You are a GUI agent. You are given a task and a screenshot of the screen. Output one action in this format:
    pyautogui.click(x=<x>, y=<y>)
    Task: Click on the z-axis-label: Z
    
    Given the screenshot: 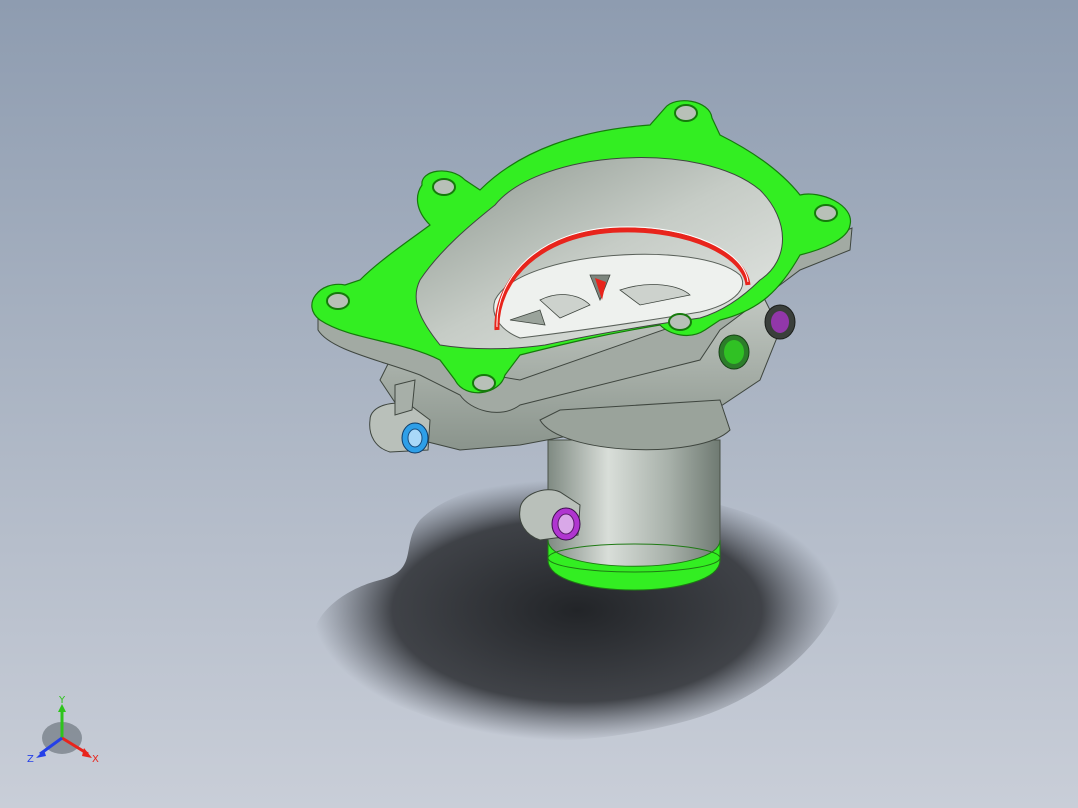 What is the action you would take?
    pyautogui.click(x=30, y=759)
    